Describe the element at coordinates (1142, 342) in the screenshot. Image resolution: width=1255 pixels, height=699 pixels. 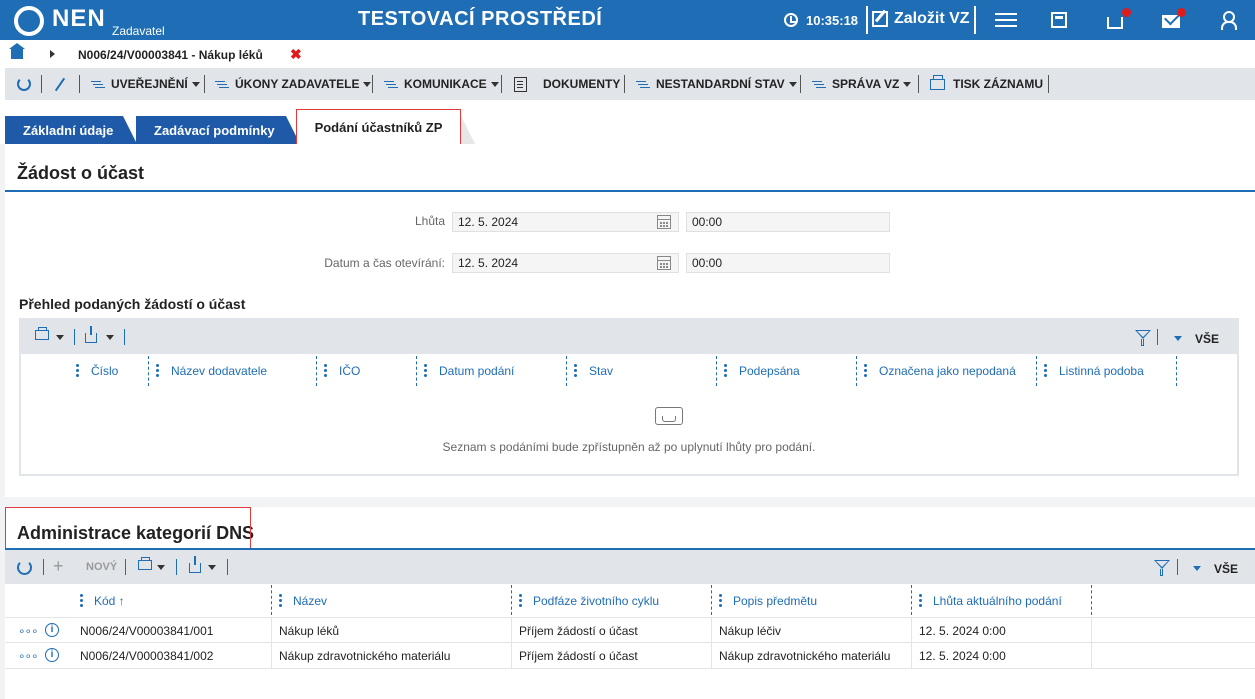
I see `filter-icon-stem` at that location.